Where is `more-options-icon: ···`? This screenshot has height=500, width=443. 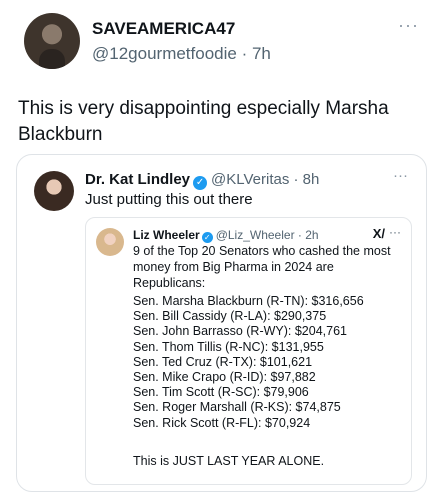 more-options-icon: ··· is located at coordinates (408, 25).